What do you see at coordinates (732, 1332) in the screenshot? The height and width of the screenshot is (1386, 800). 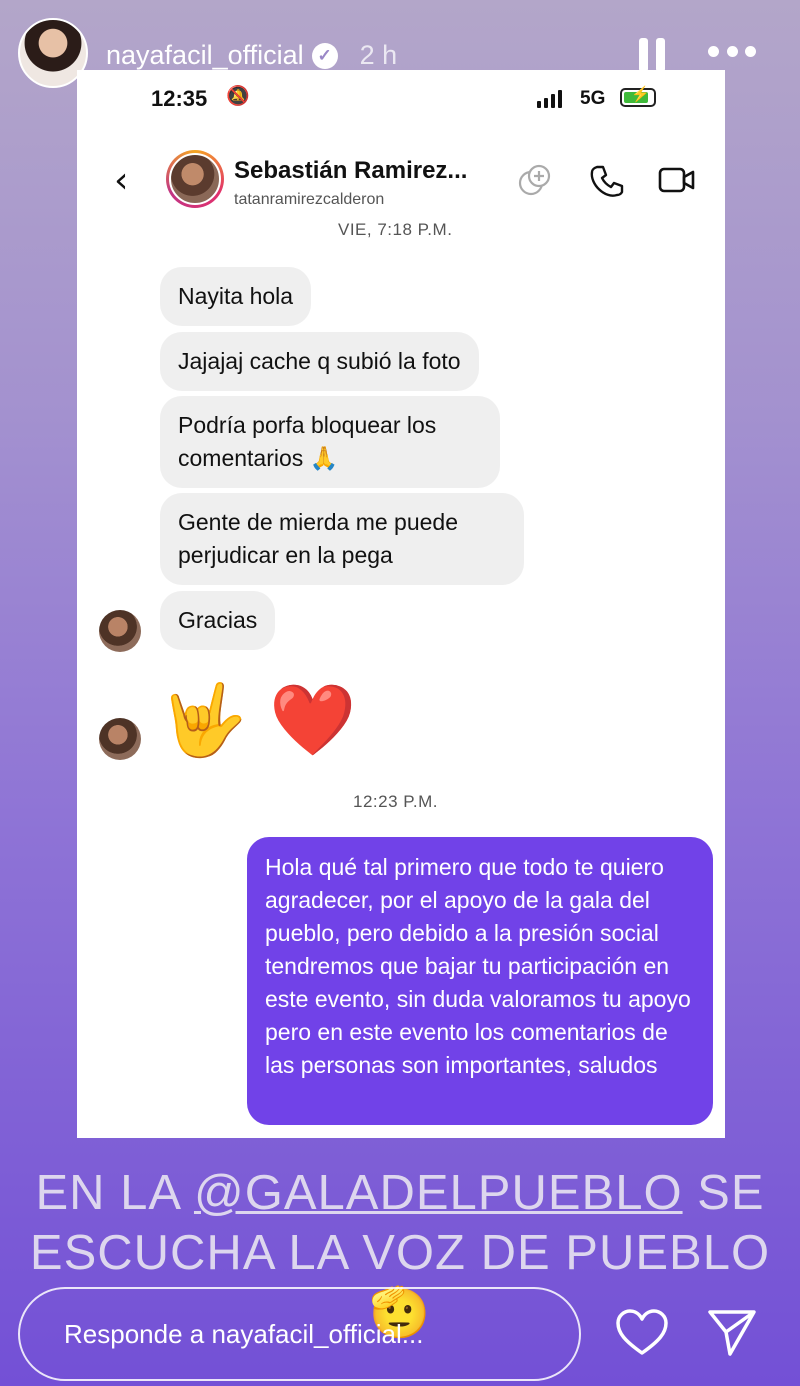 I see `send-icon` at bounding box center [732, 1332].